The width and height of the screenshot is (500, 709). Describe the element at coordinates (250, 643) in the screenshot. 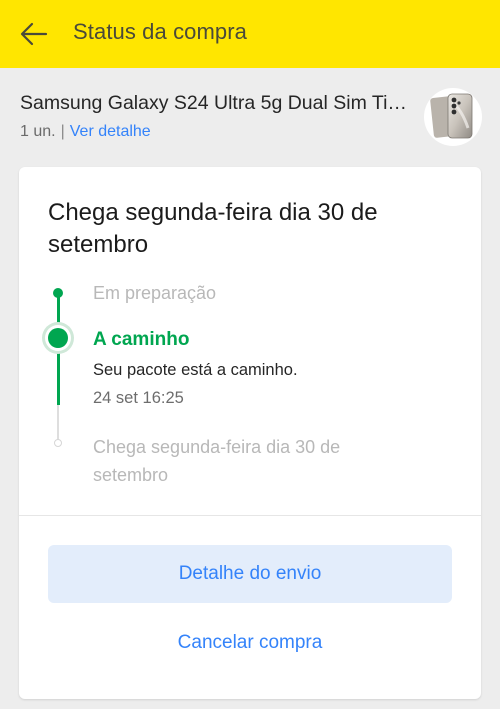

I see `cancel-purchase-button: Cancelar compra` at that location.